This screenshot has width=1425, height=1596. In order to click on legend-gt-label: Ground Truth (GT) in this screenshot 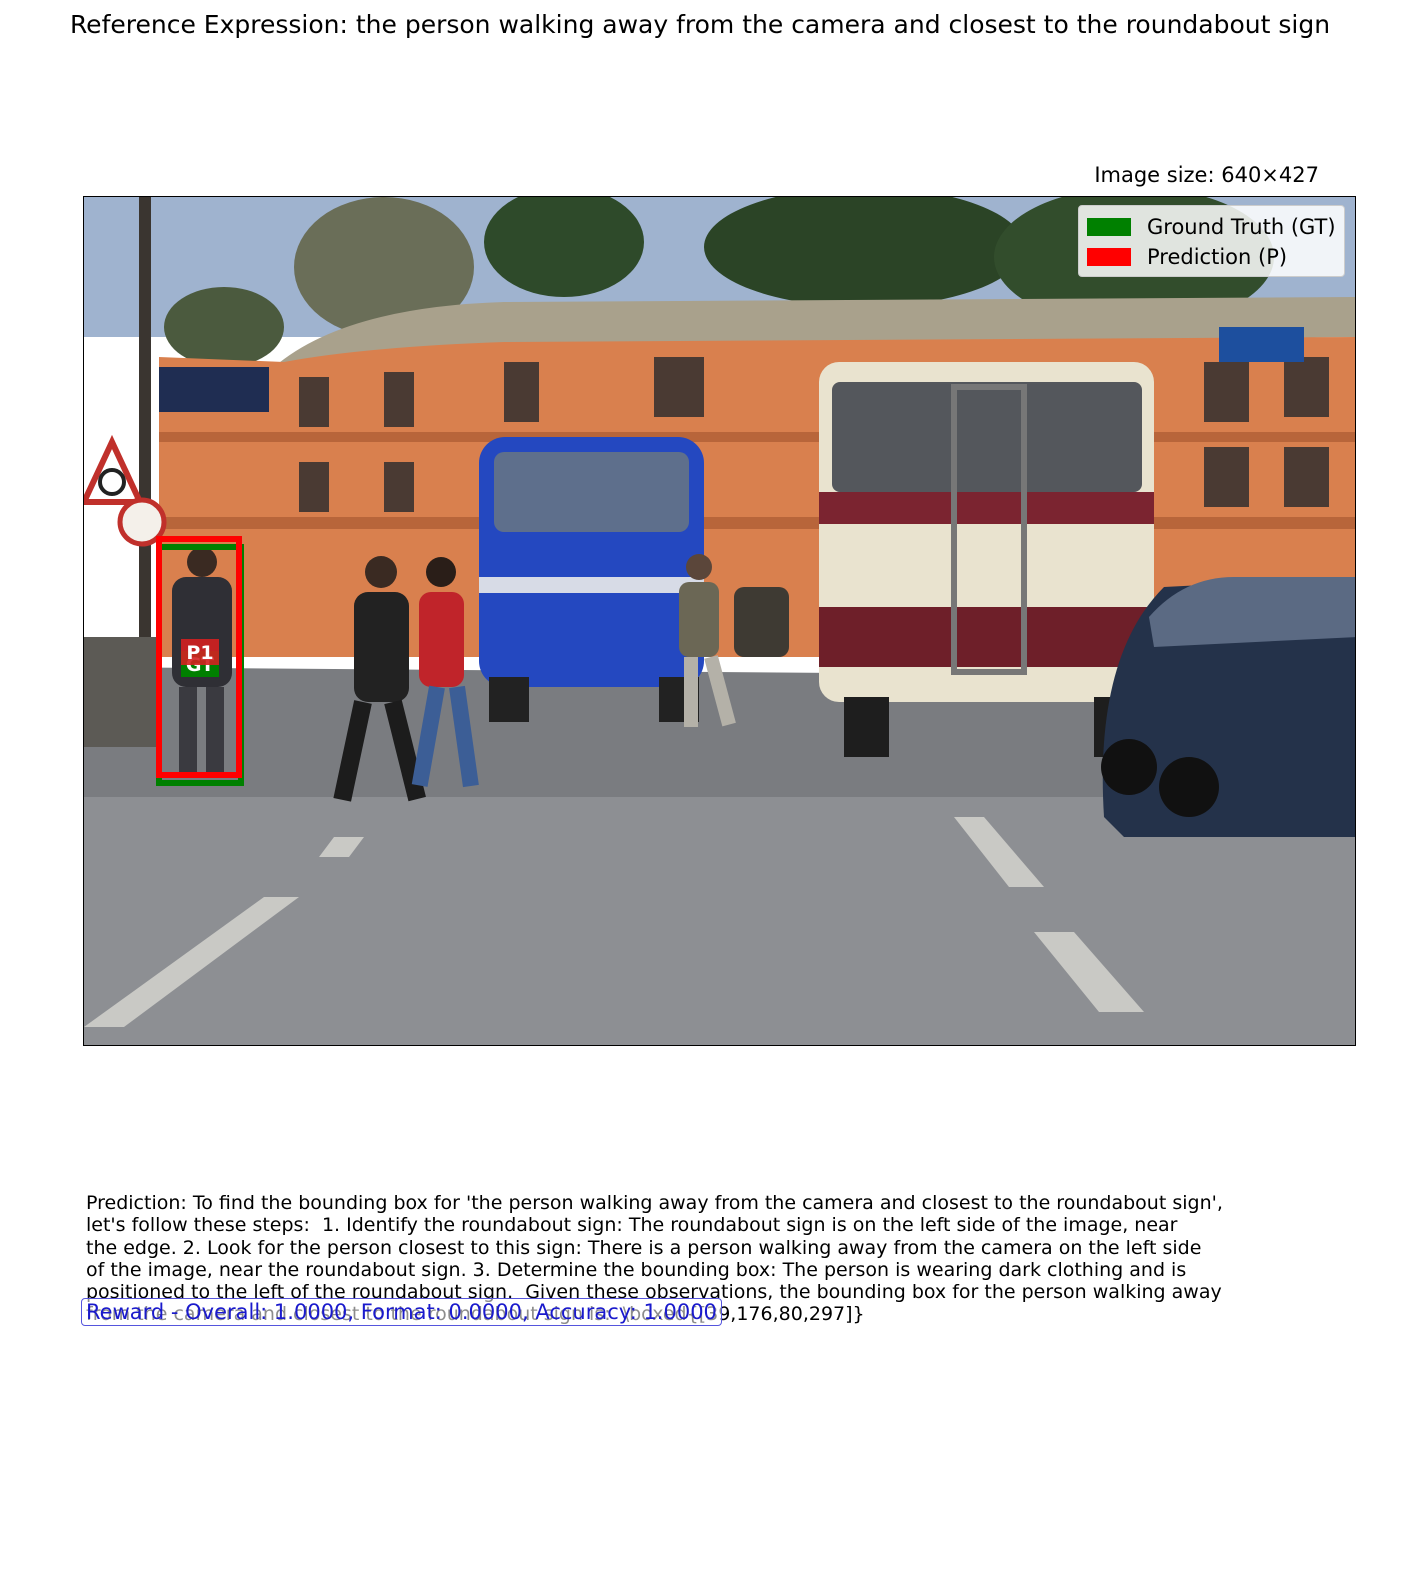, I will do `click(1241, 227)`.